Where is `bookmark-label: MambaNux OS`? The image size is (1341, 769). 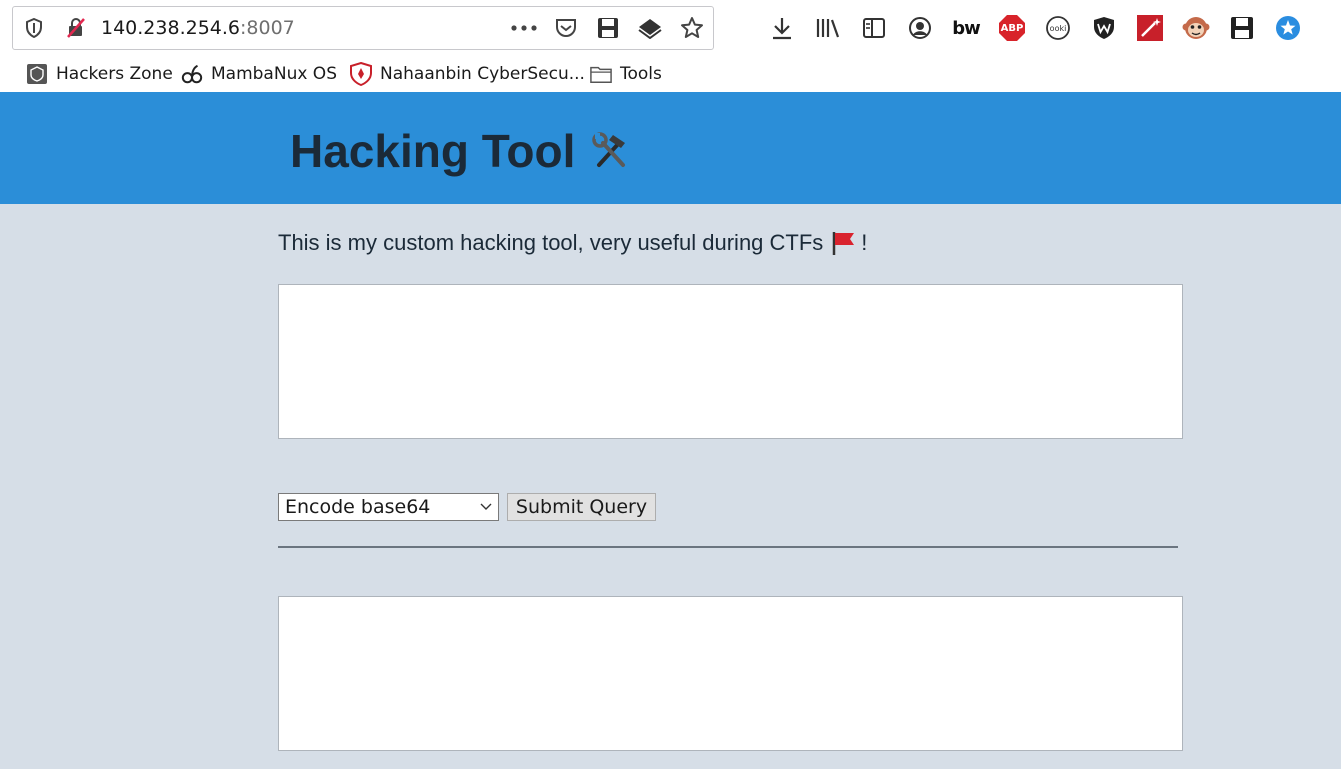 bookmark-label: MambaNux OS is located at coordinates (274, 74).